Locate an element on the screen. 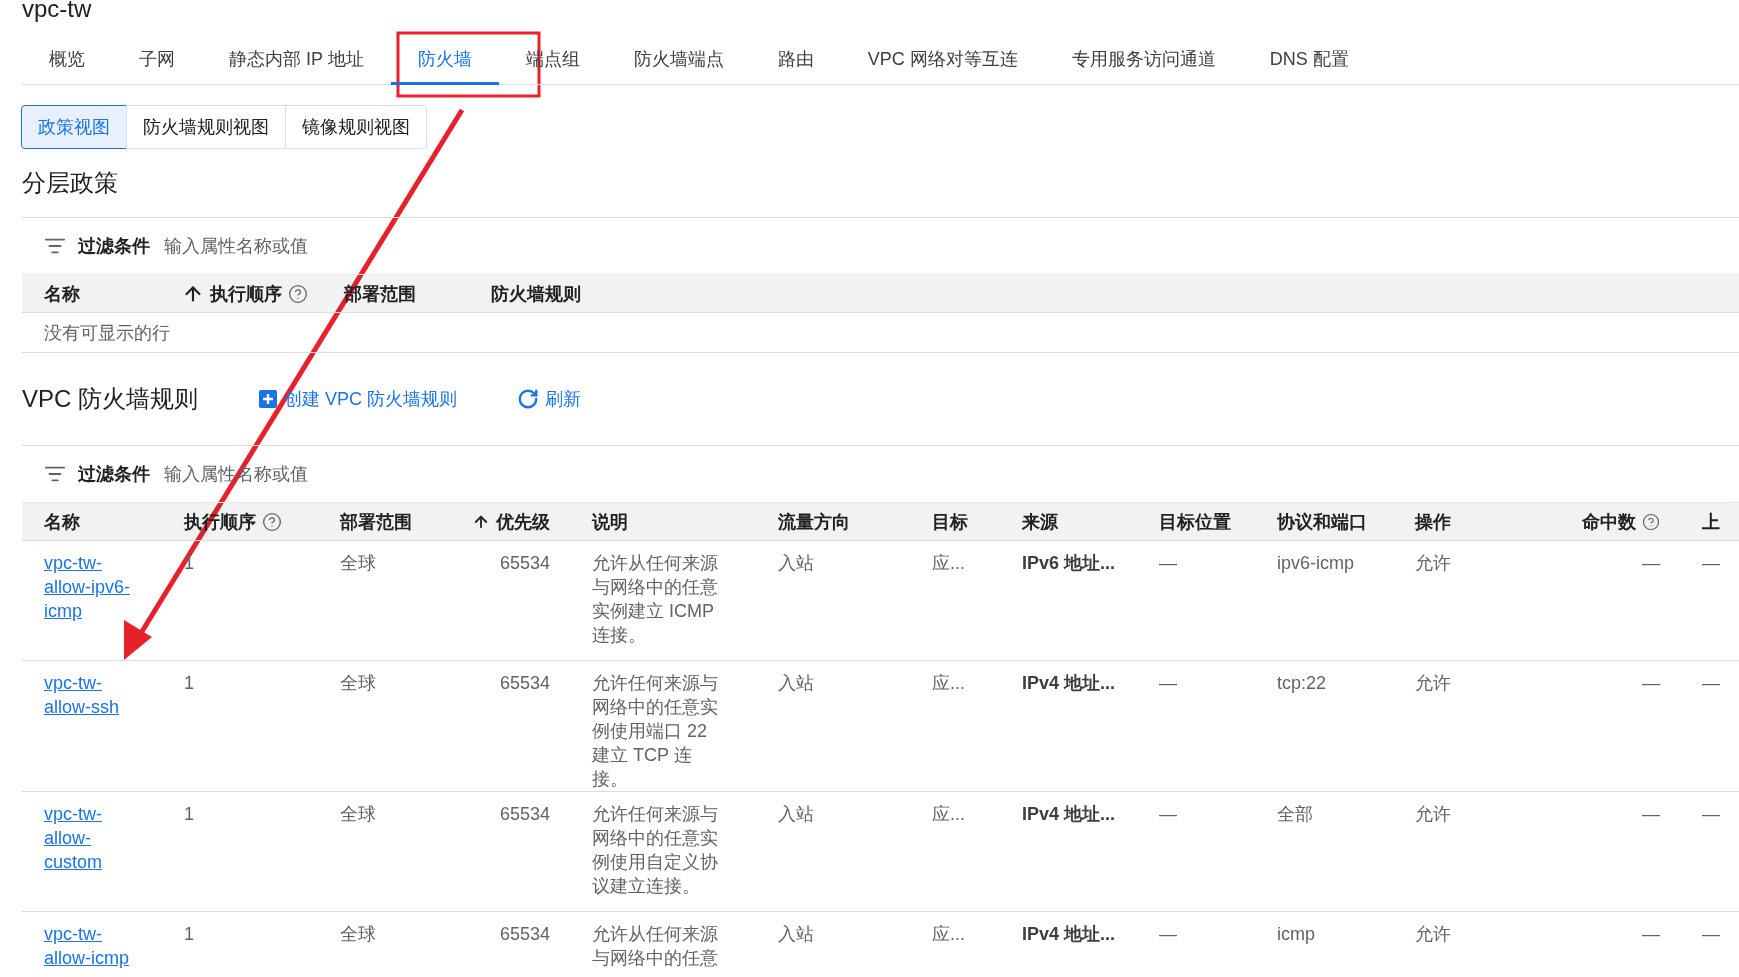  column-header-label: 命中数 is located at coordinates (1609, 522).